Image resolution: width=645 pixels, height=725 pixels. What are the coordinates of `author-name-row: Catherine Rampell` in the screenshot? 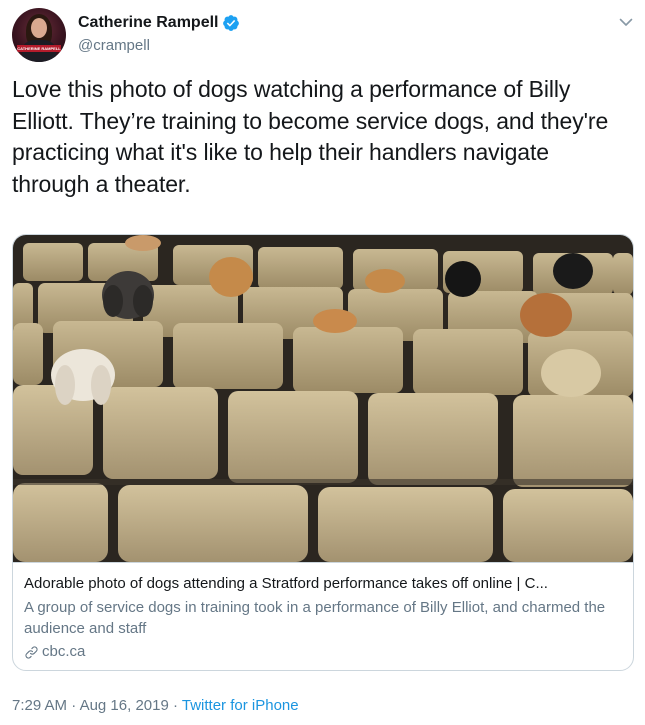 It's located at (159, 23).